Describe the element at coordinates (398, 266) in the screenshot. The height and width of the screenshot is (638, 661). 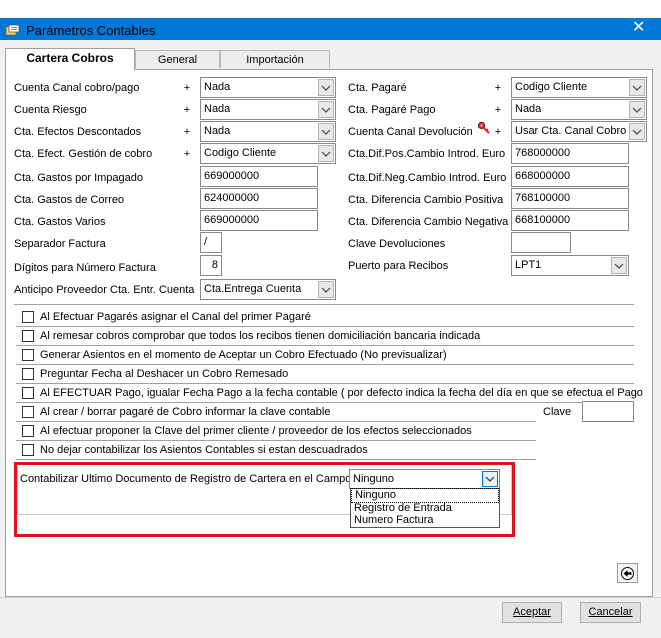
I see `label-puerto-recibos: Puerto para Recibos` at that location.